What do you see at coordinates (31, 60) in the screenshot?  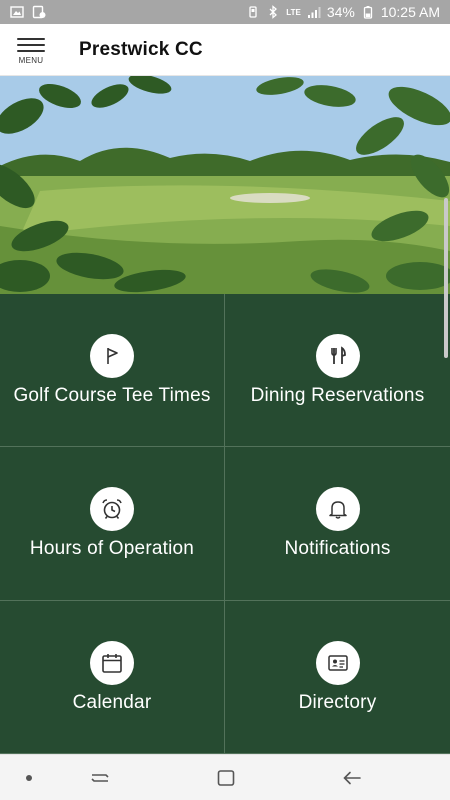 I see `menu-label: MENU` at bounding box center [31, 60].